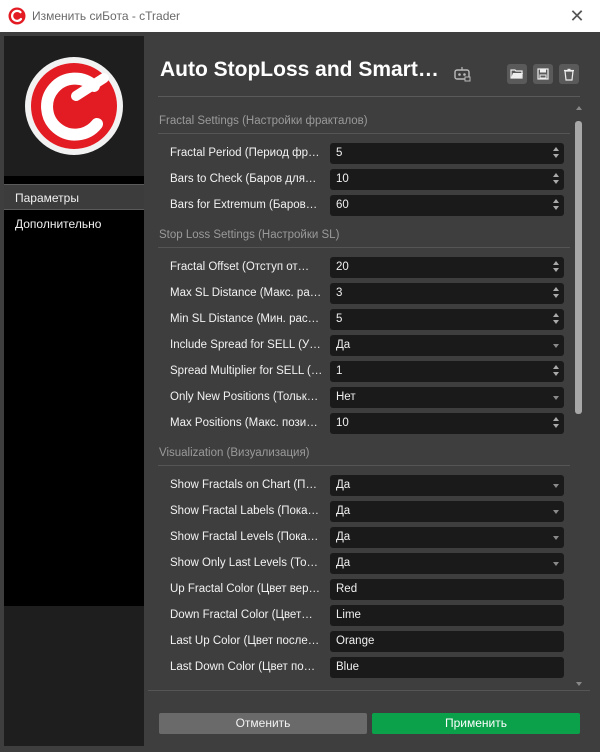 The width and height of the screenshot is (600, 752). I want to click on sidebar-item-parameters: Параметры, so click(74, 197).